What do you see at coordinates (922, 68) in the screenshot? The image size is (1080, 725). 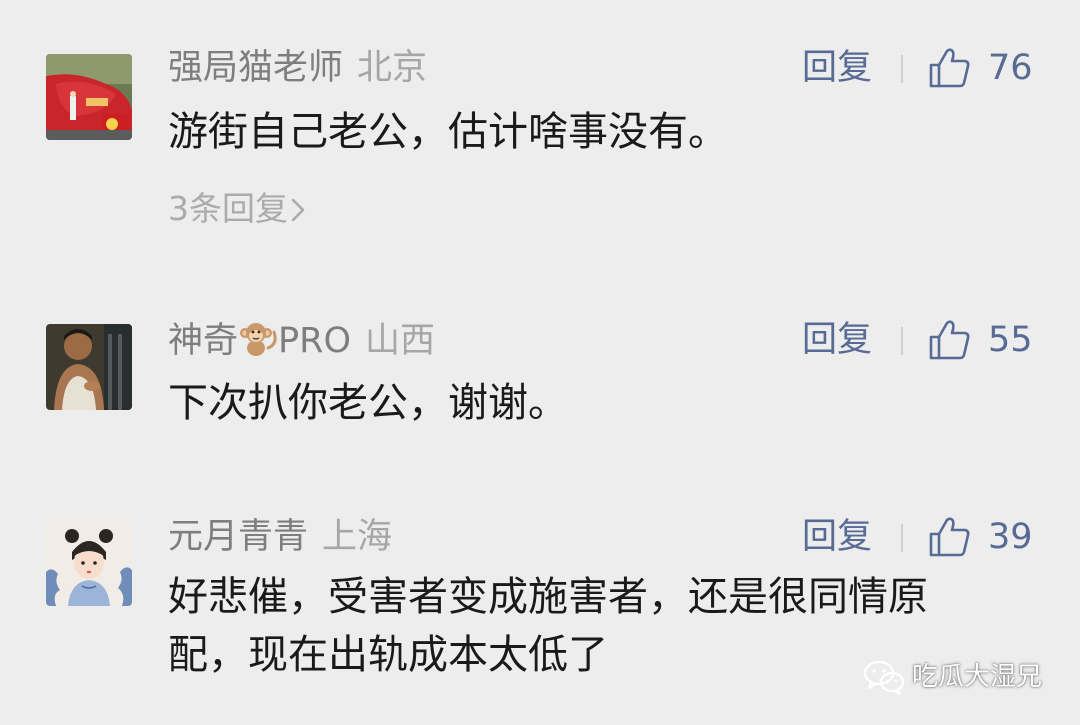 I see `comment-actions: 回复 76` at bounding box center [922, 68].